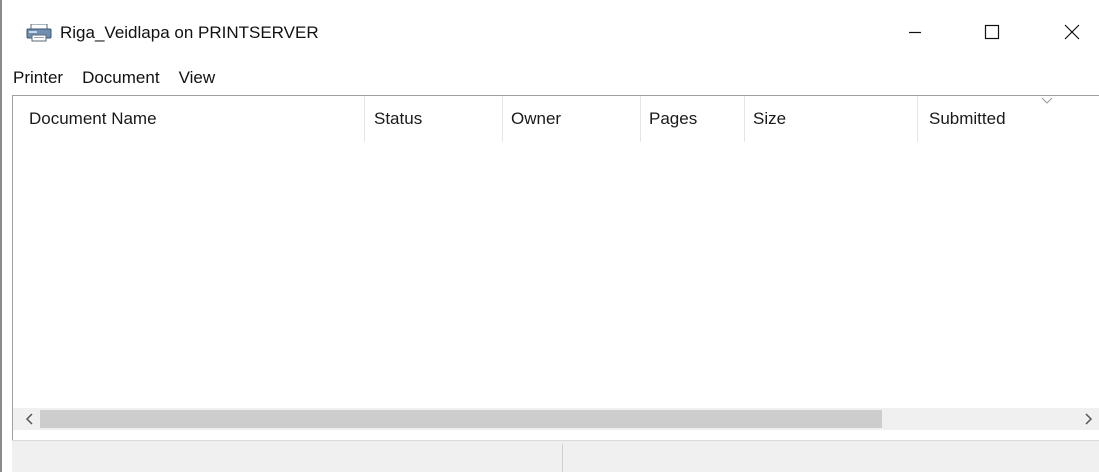 The image size is (1099, 472). I want to click on close-icon, so click(1072, 32).